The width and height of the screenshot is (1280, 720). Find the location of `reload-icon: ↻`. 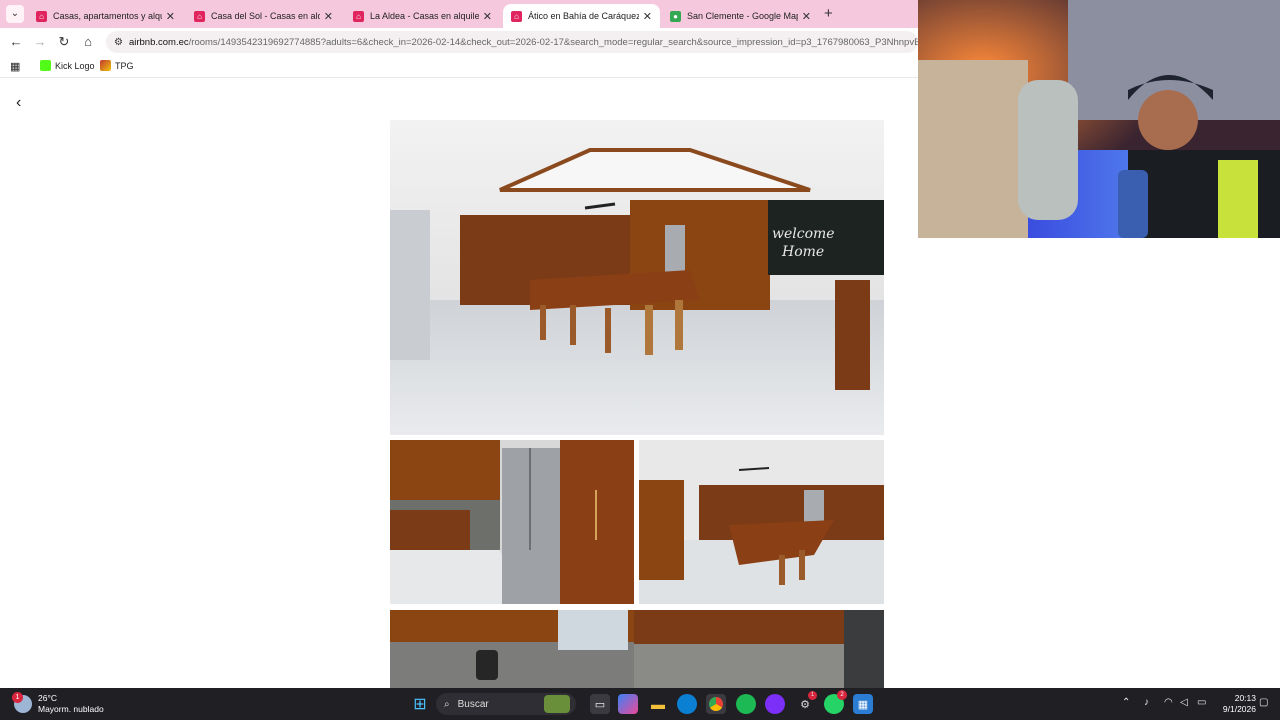

reload-icon: ↻ is located at coordinates (64, 42).